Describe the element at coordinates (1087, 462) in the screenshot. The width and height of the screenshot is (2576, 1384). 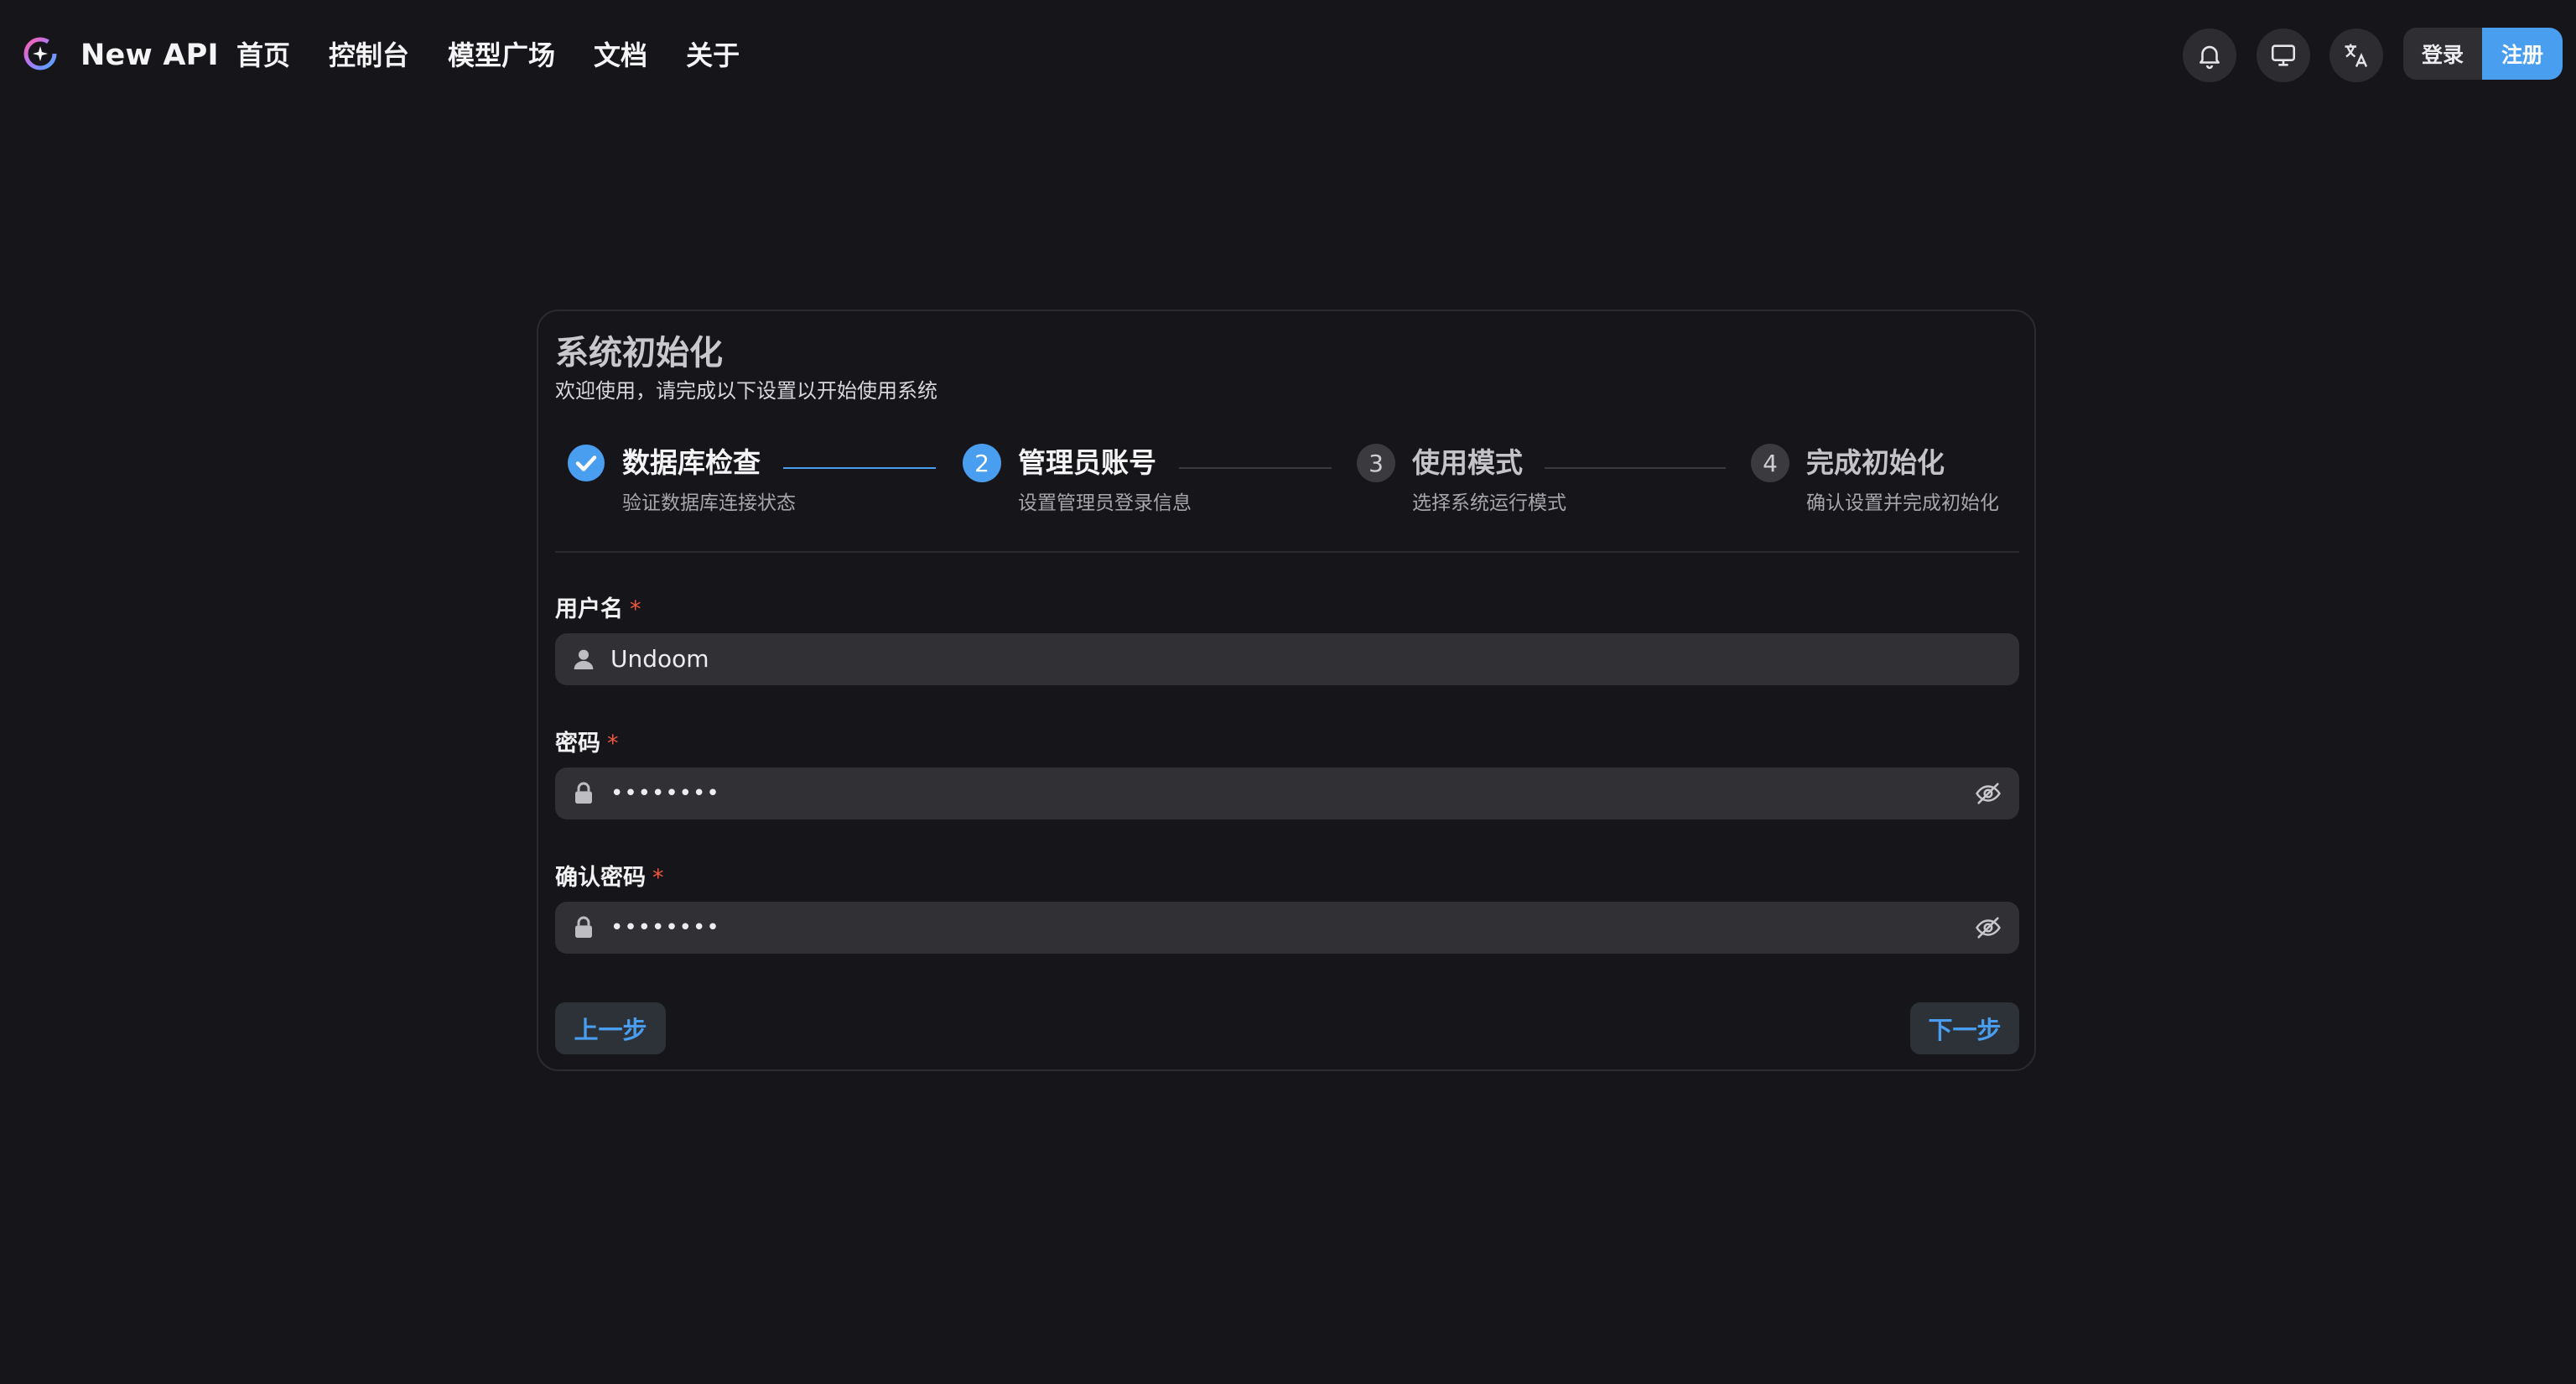
I see `step-2-title: 管理员账号` at that location.